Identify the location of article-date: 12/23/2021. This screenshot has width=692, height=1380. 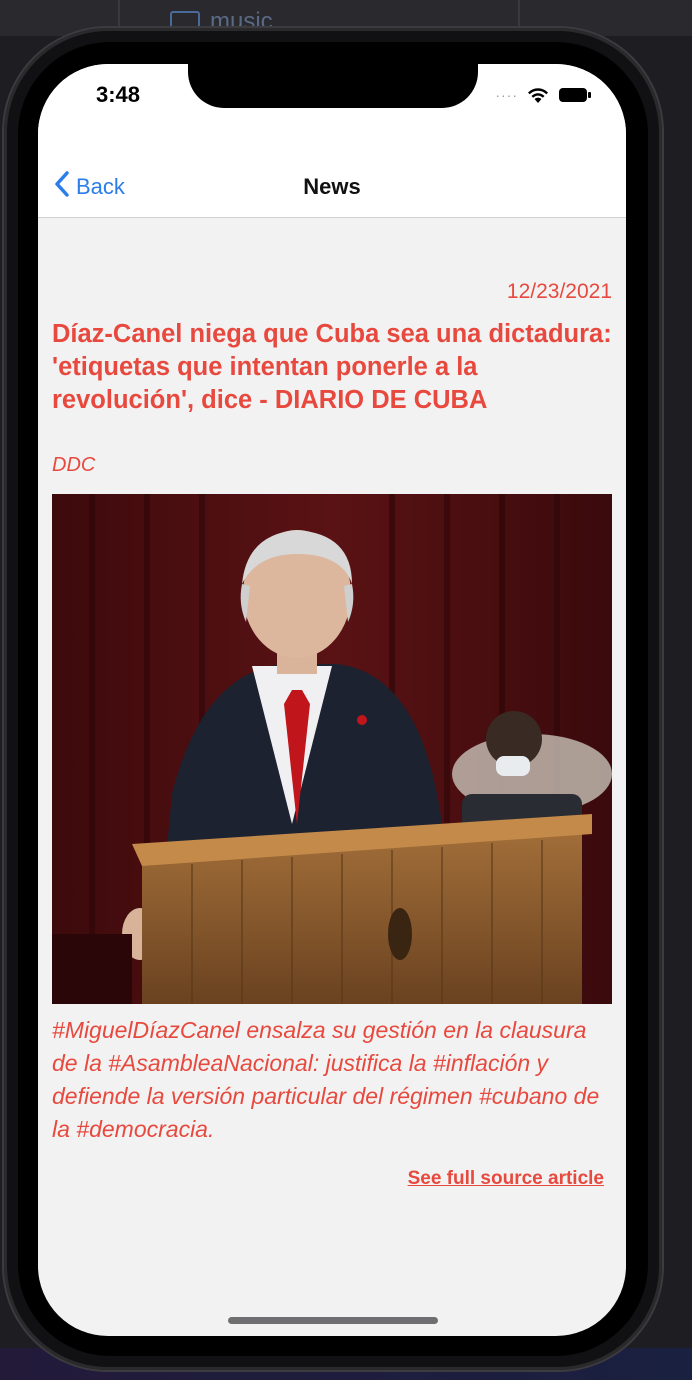
(559, 291).